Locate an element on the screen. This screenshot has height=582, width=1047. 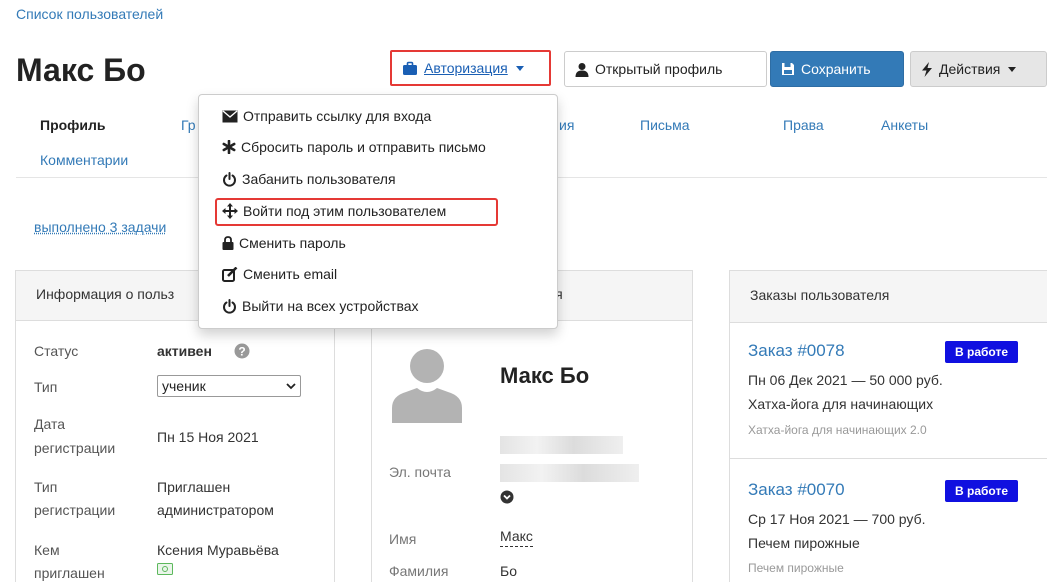
menu-item-logout-all-devices: Выйти на всех устройствах is located at coordinates (320, 306).